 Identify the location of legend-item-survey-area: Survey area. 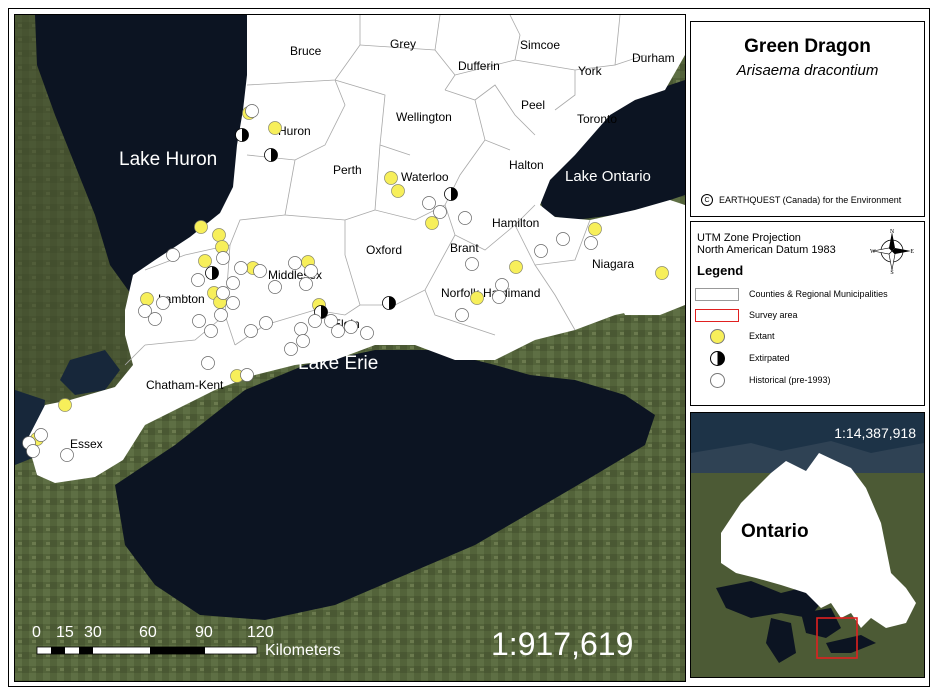
(746, 315).